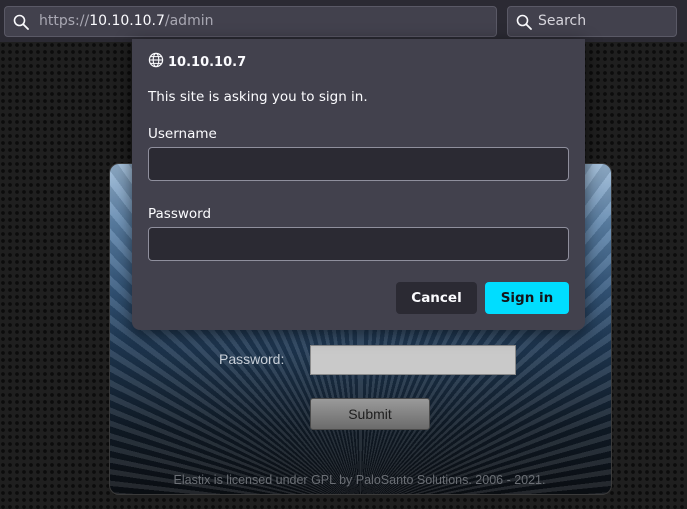 Image resolution: width=687 pixels, height=509 pixels. Describe the element at coordinates (527, 298) in the screenshot. I see `sign-in-button: Sign in` at that location.